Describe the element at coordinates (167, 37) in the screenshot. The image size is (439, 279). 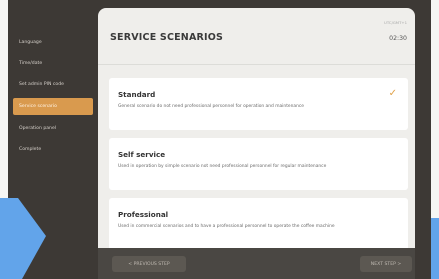
I see `page-title: SERVICE SCENARIOS` at that location.